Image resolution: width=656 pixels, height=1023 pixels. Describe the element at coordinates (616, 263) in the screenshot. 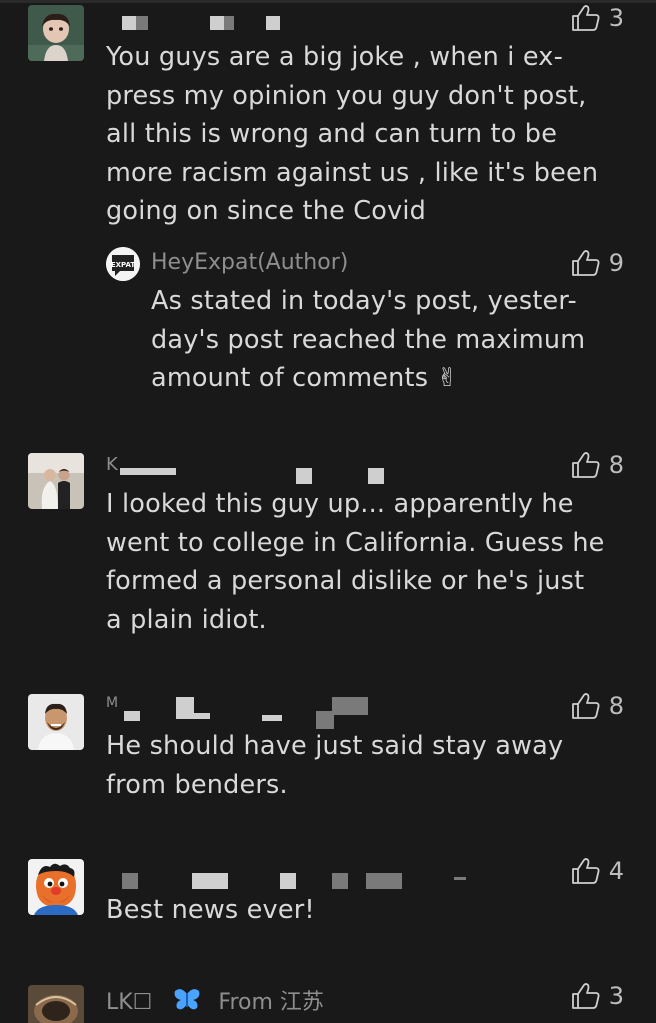

I see `like-count: 9` at that location.